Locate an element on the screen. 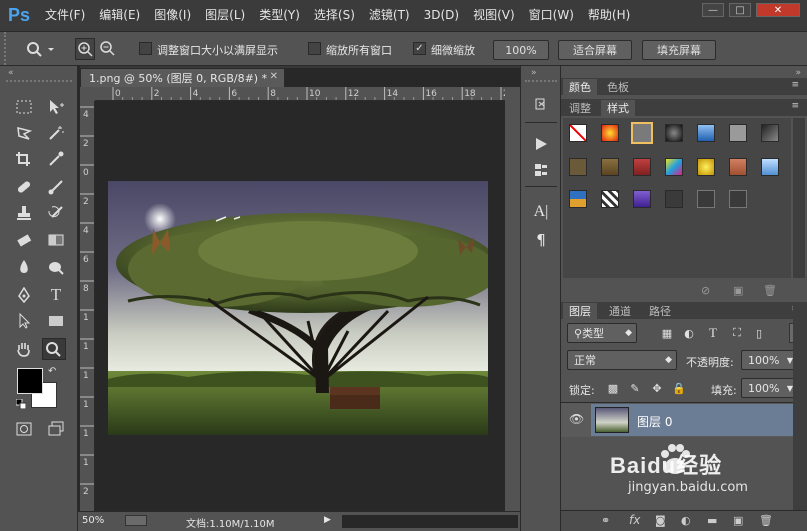 The height and width of the screenshot is (531, 807). healing-brush-icon is located at coordinates (24, 187).